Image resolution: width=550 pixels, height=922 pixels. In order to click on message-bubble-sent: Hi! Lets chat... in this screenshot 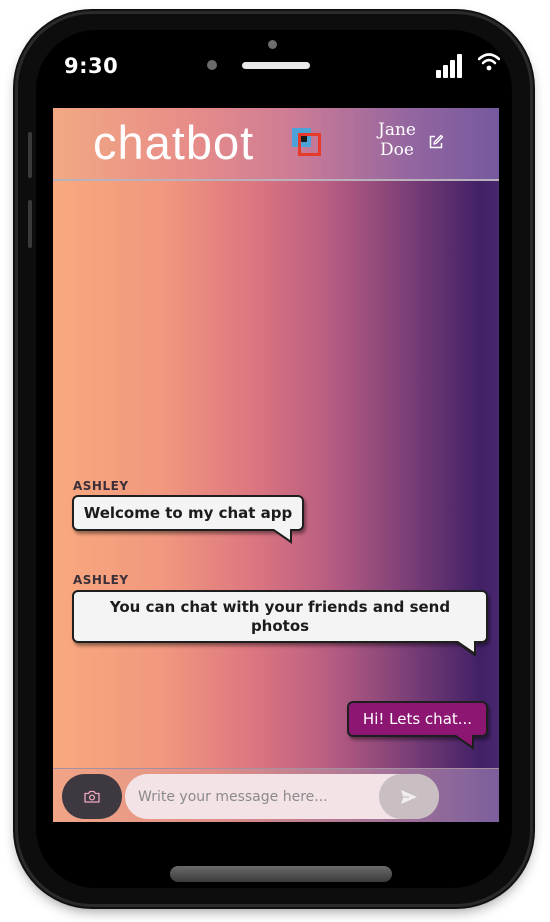, I will do `click(417, 725)`.